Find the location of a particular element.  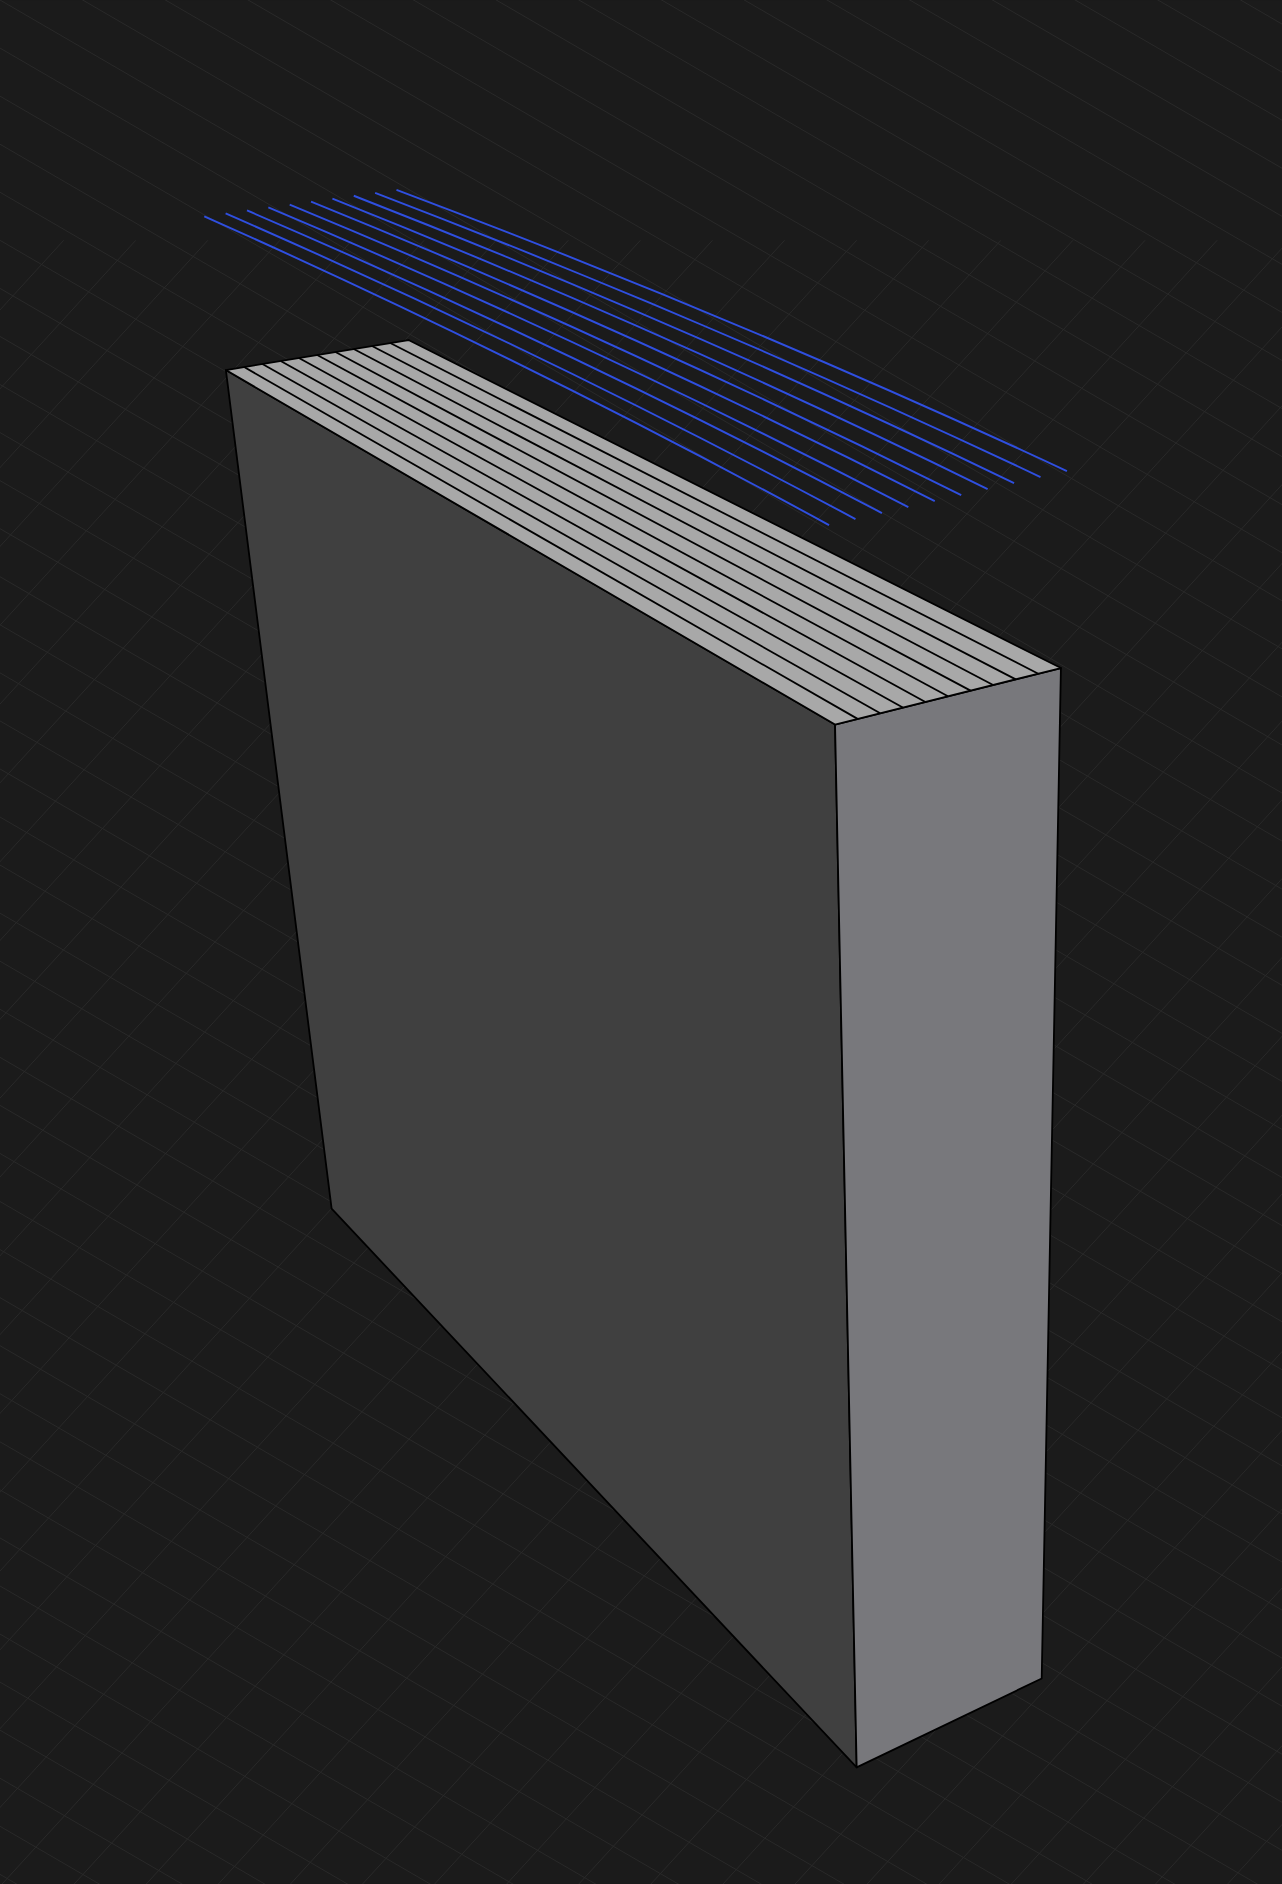

curve-drawing is located at coordinates (635, 357).